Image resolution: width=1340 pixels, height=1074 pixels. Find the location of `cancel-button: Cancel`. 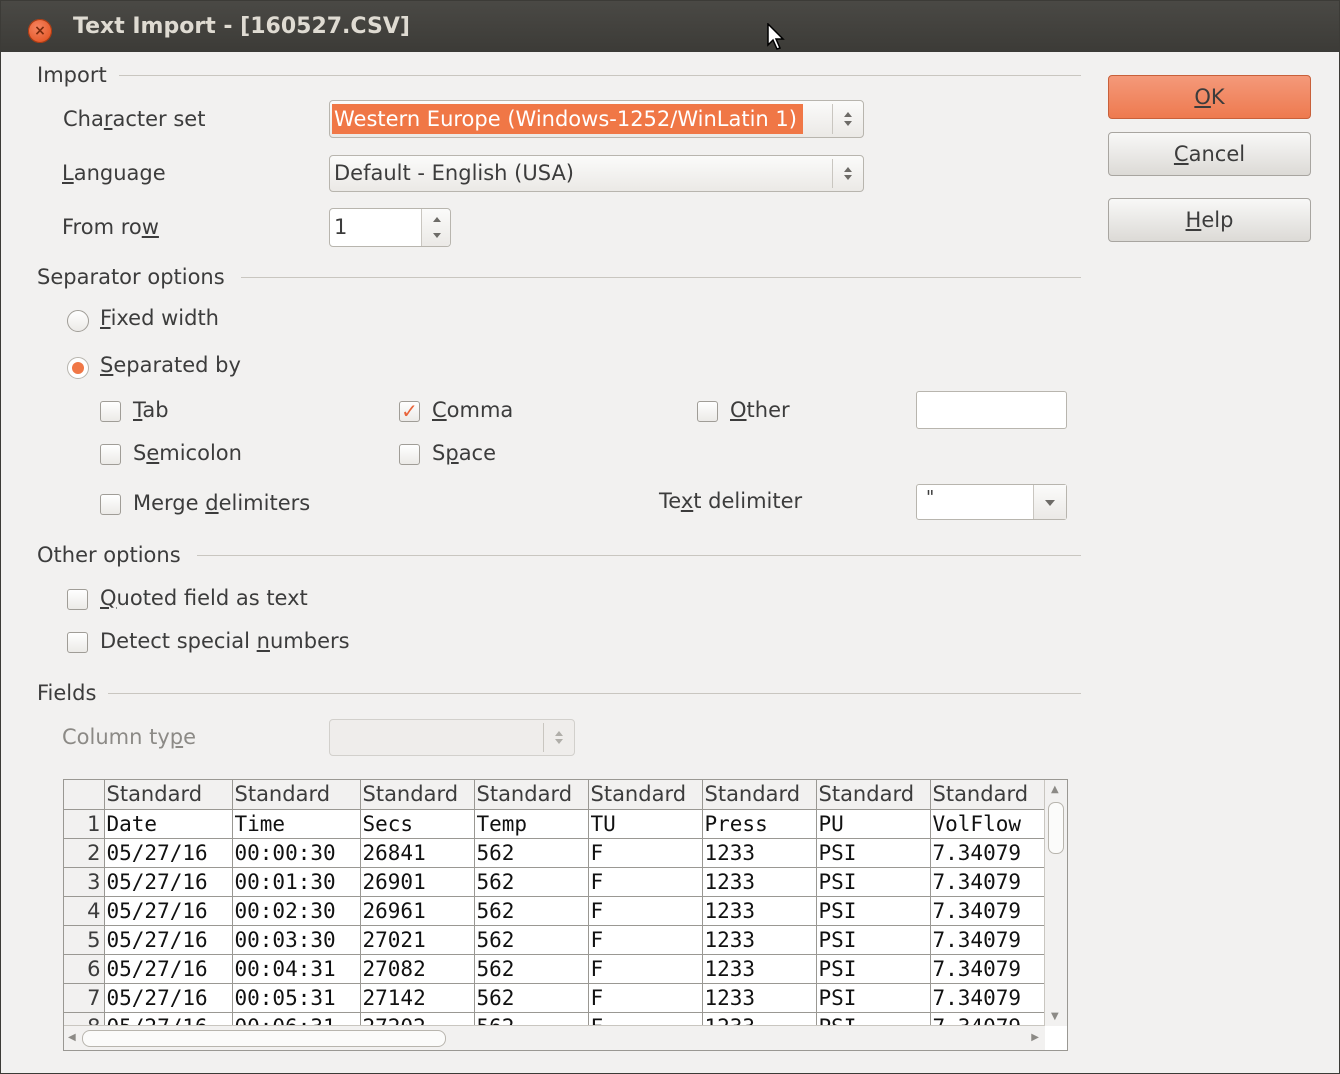

cancel-button: Cancel is located at coordinates (1209, 154).